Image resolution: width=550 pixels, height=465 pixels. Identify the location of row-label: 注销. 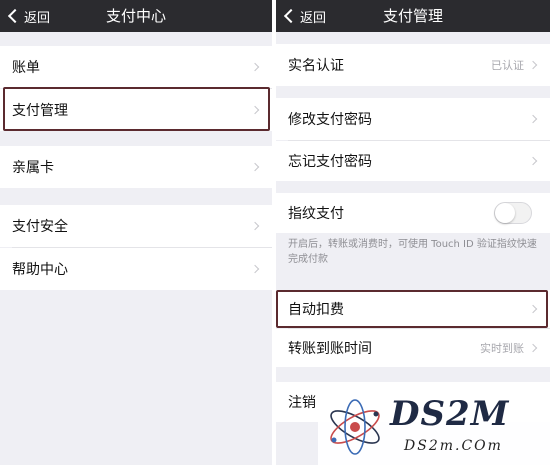
(302, 403).